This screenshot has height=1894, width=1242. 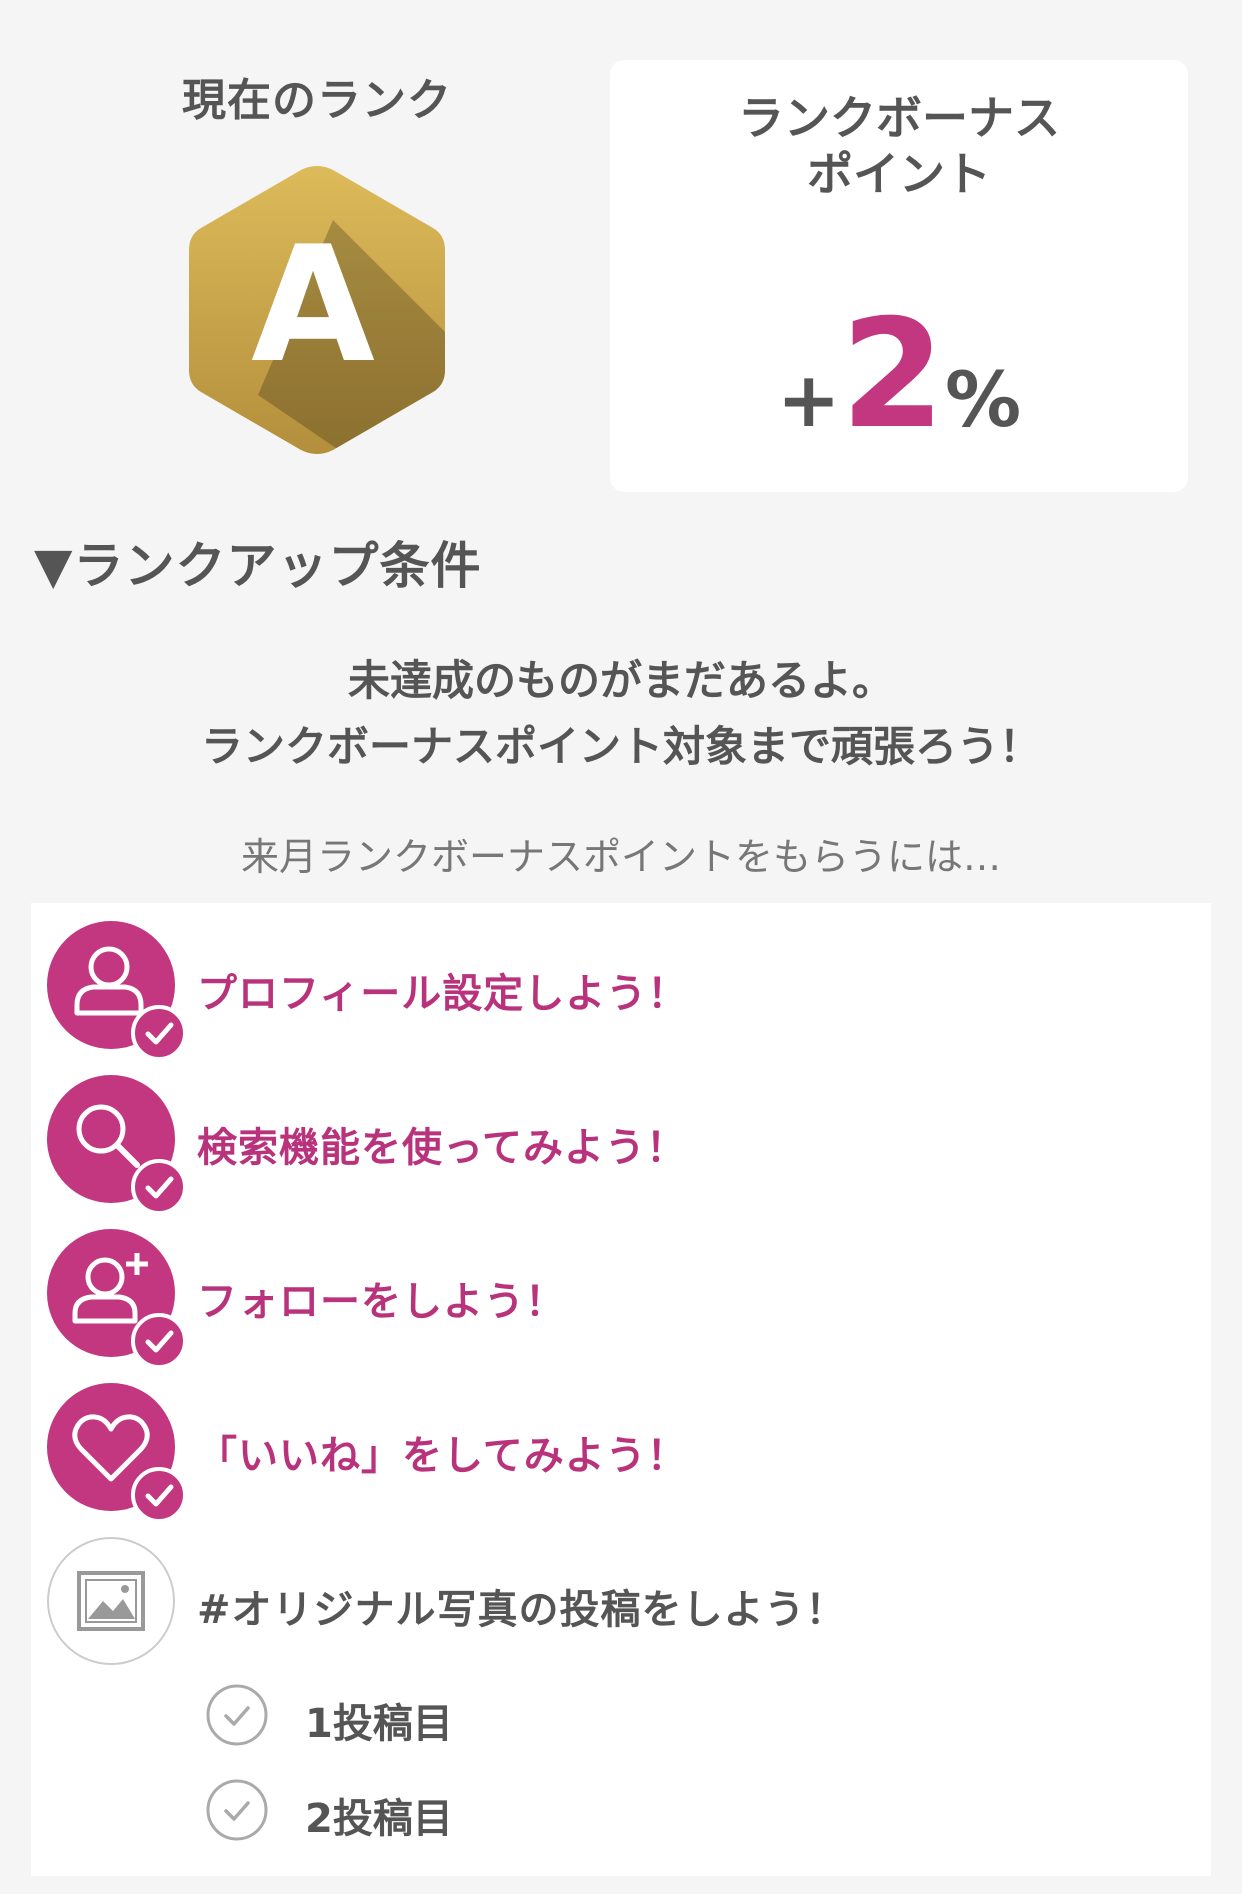 What do you see at coordinates (522, 1610) in the screenshot?
I see `condition-label: #オリジナル写真の投稿をしよう！` at bounding box center [522, 1610].